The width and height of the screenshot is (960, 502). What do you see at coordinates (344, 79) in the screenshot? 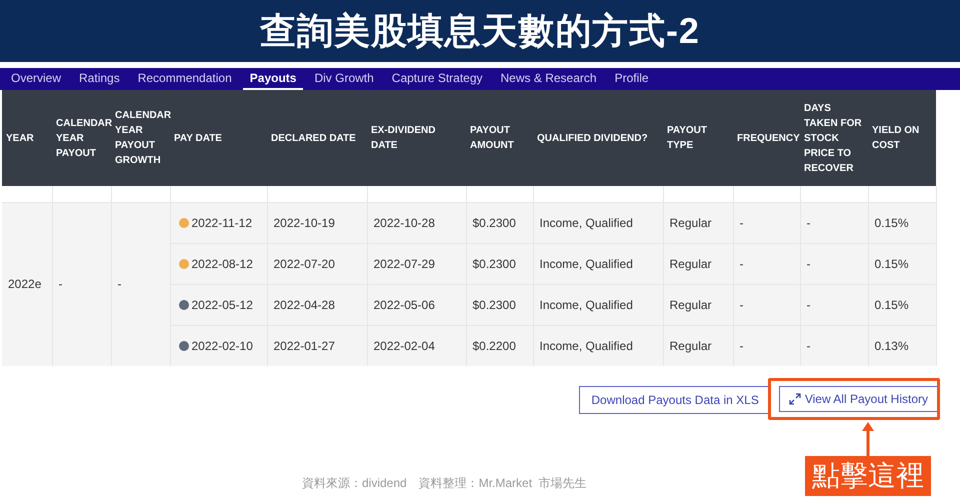
I see `nav-tab: Div Growth` at bounding box center [344, 79].